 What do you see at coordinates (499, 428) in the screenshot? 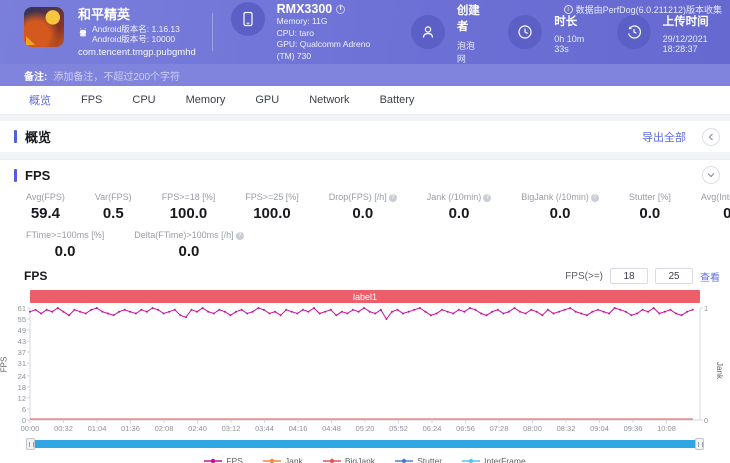
I see `x-tick-label: 07:28` at bounding box center [499, 428].